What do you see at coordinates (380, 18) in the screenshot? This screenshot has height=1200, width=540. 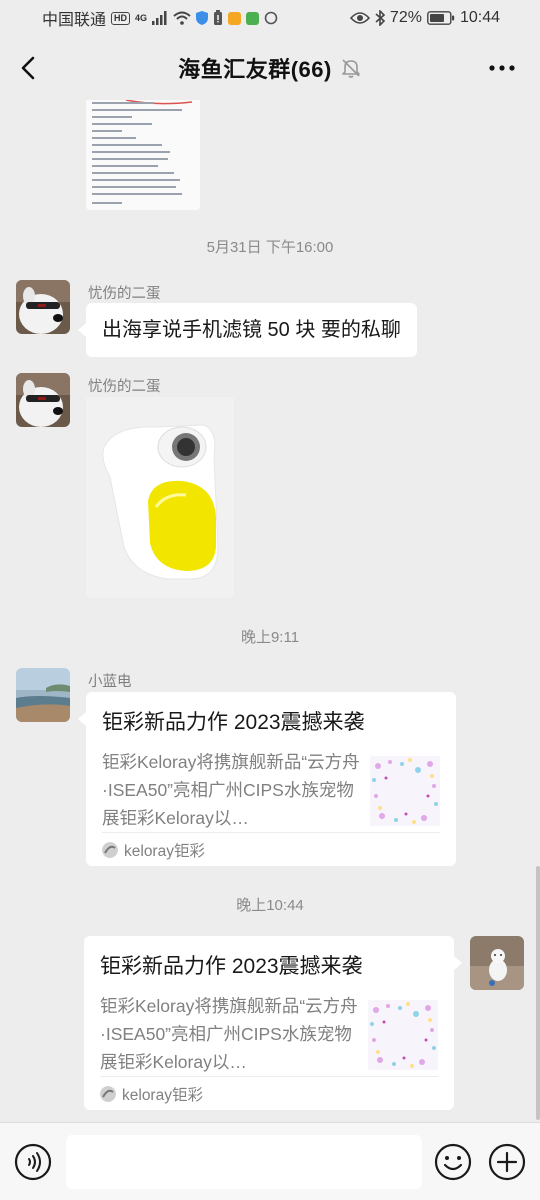 I see `bluetooth-icon` at bounding box center [380, 18].